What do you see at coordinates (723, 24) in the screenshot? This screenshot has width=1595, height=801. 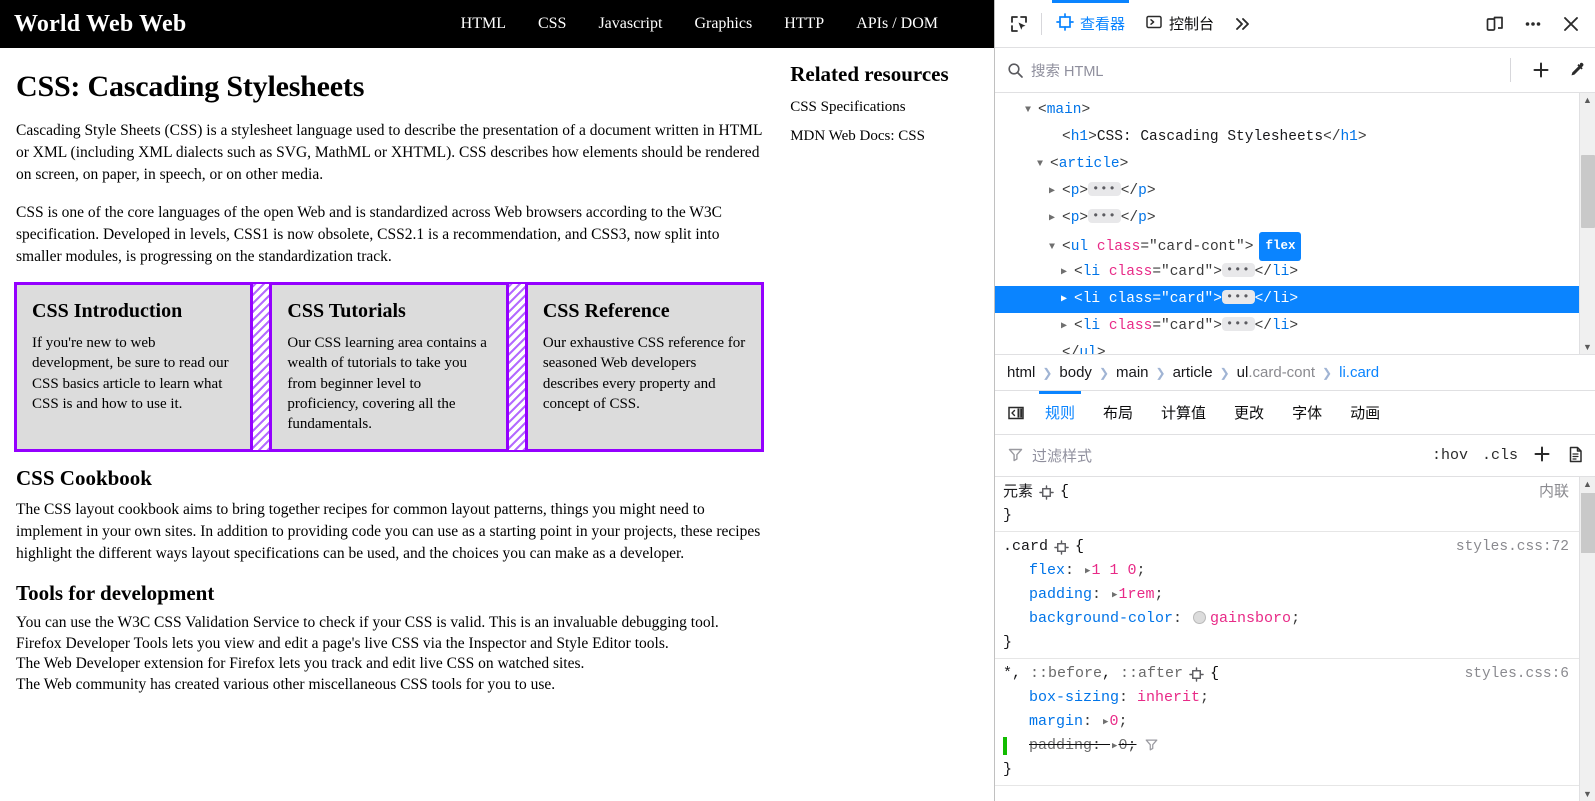 I see `nav-link-graphics: Graphics` at bounding box center [723, 24].